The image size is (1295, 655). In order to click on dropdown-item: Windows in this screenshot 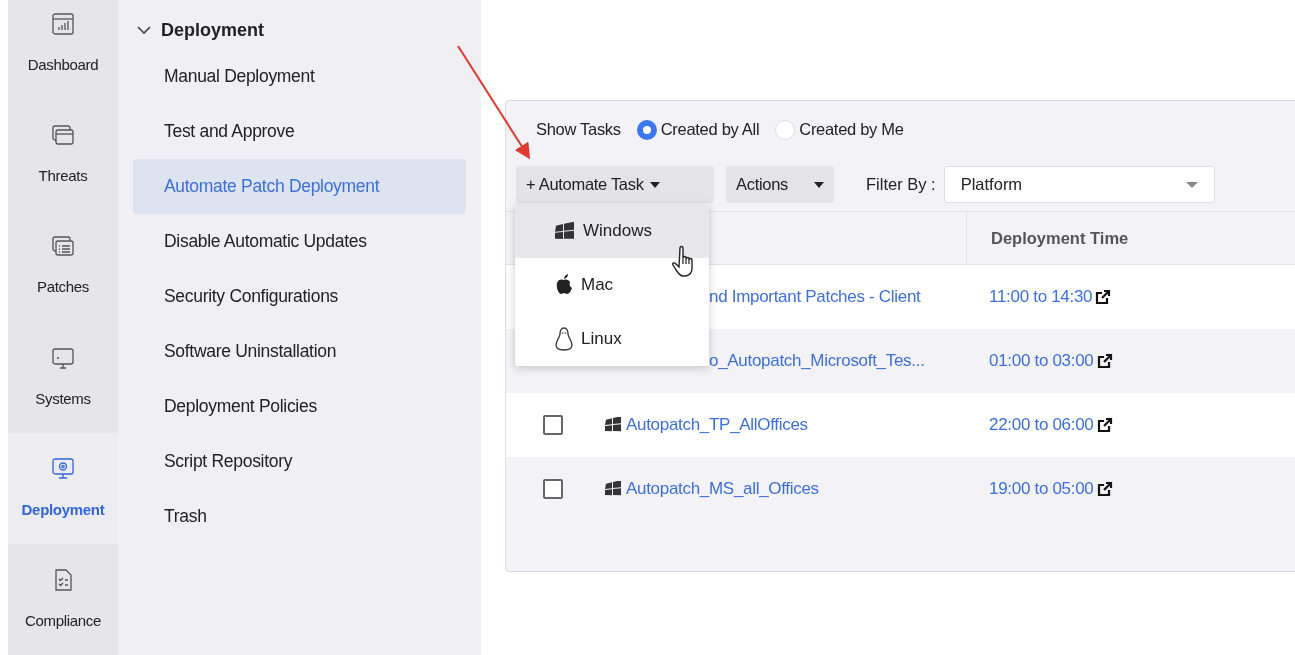, I will do `click(612, 231)`.